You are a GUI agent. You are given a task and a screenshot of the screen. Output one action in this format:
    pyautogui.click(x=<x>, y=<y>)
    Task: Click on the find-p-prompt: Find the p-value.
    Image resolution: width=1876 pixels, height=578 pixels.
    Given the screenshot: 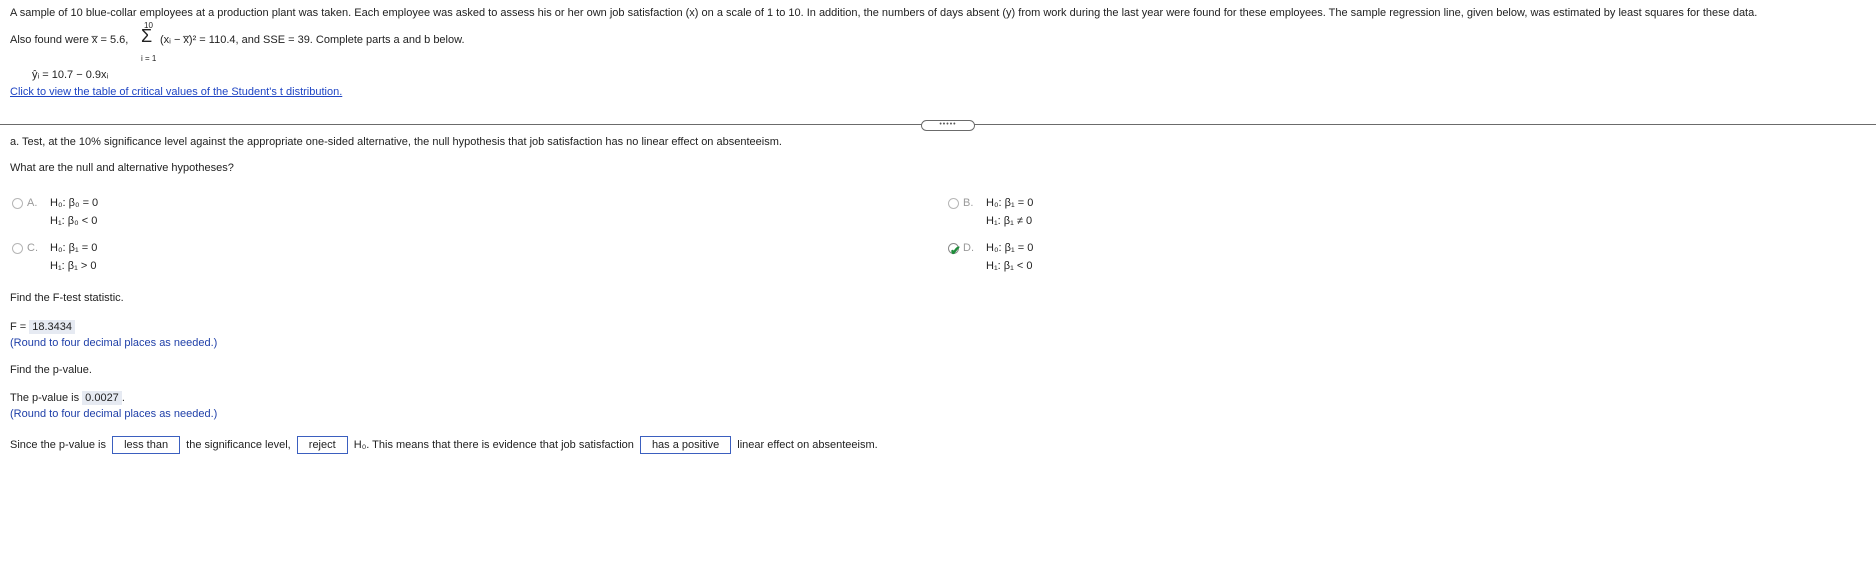 What is the action you would take?
    pyautogui.click(x=51, y=370)
    